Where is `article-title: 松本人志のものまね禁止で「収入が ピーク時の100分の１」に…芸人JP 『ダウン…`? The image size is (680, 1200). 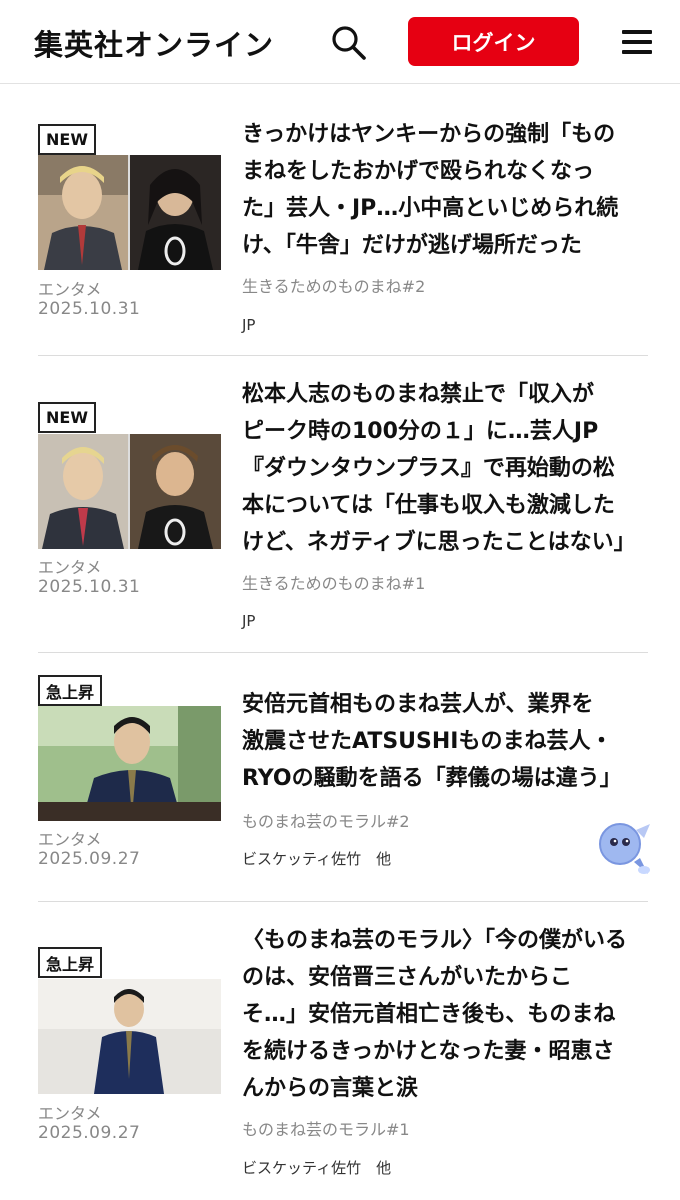
article-title: 松本人志のものまね禁止で「収入が ピーク時の100分の１」に…芸人JP 『ダウン… is located at coordinates (445, 468).